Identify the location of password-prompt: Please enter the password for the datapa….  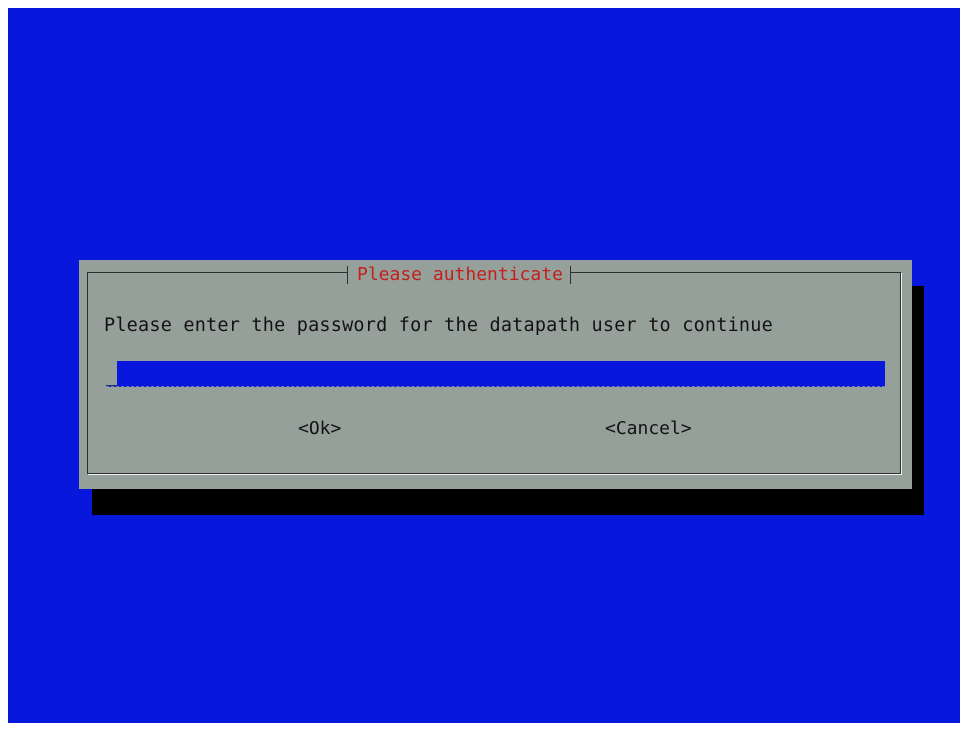
(438, 325).